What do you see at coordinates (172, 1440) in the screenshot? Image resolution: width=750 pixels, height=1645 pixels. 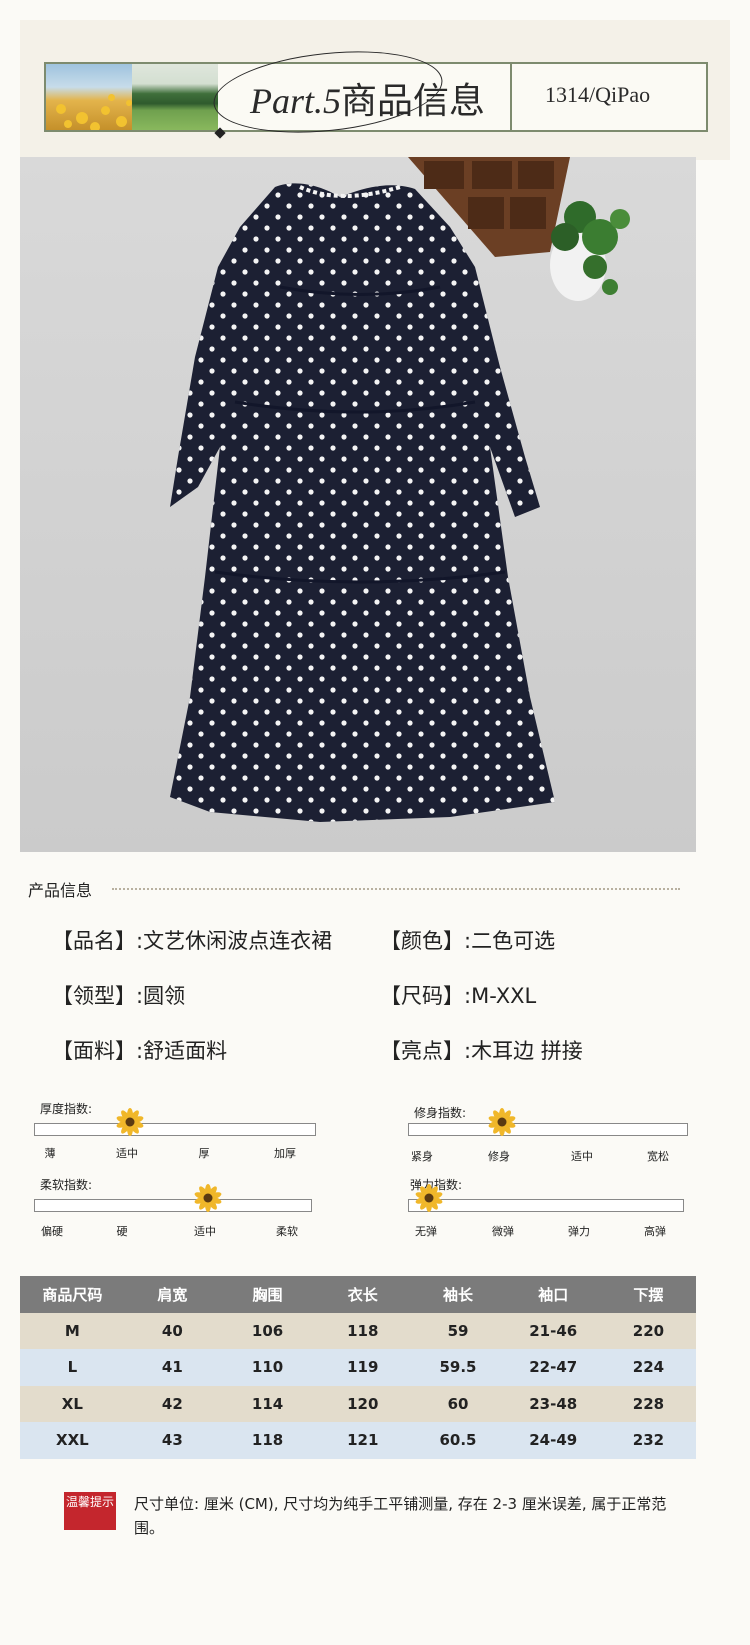 I see `table-cell: 43` at bounding box center [172, 1440].